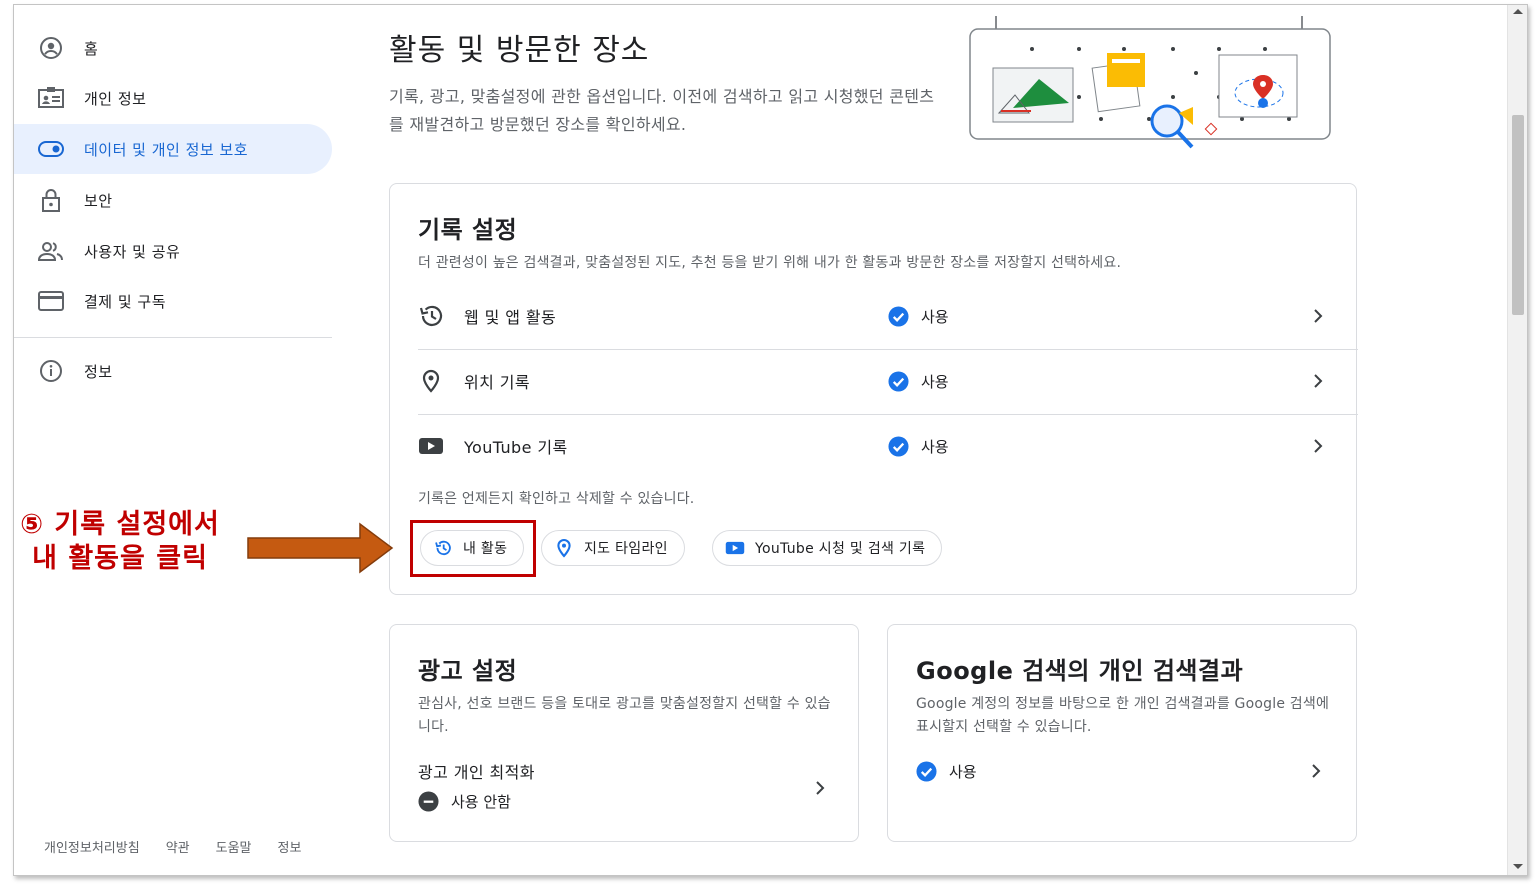  Describe the element at coordinates (556, 499) in the screenshot. I see `history-note: 기록은 언제든지 확인하고 삭제할 수 있습니다.` at that location.